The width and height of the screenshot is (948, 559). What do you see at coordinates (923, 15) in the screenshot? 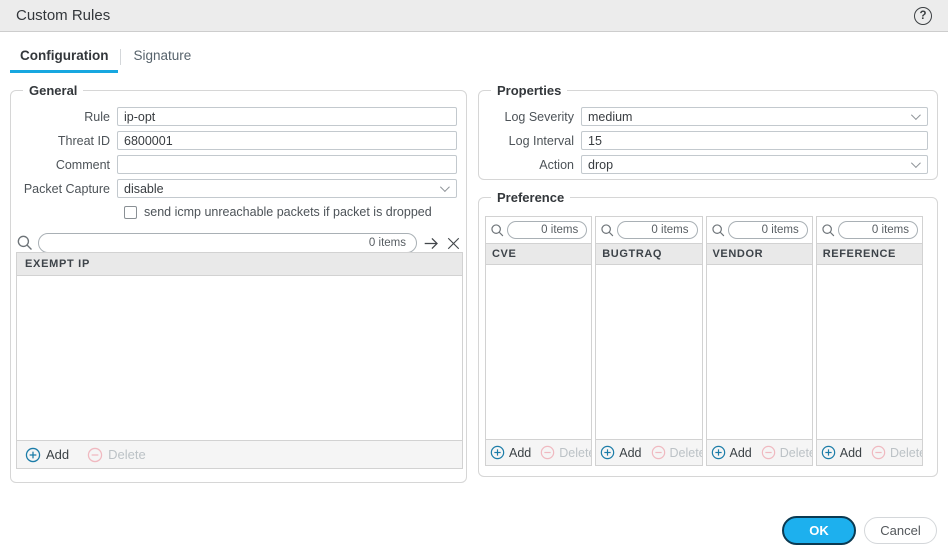
I see `help-icon: ?` at bounding box center [923, 15].